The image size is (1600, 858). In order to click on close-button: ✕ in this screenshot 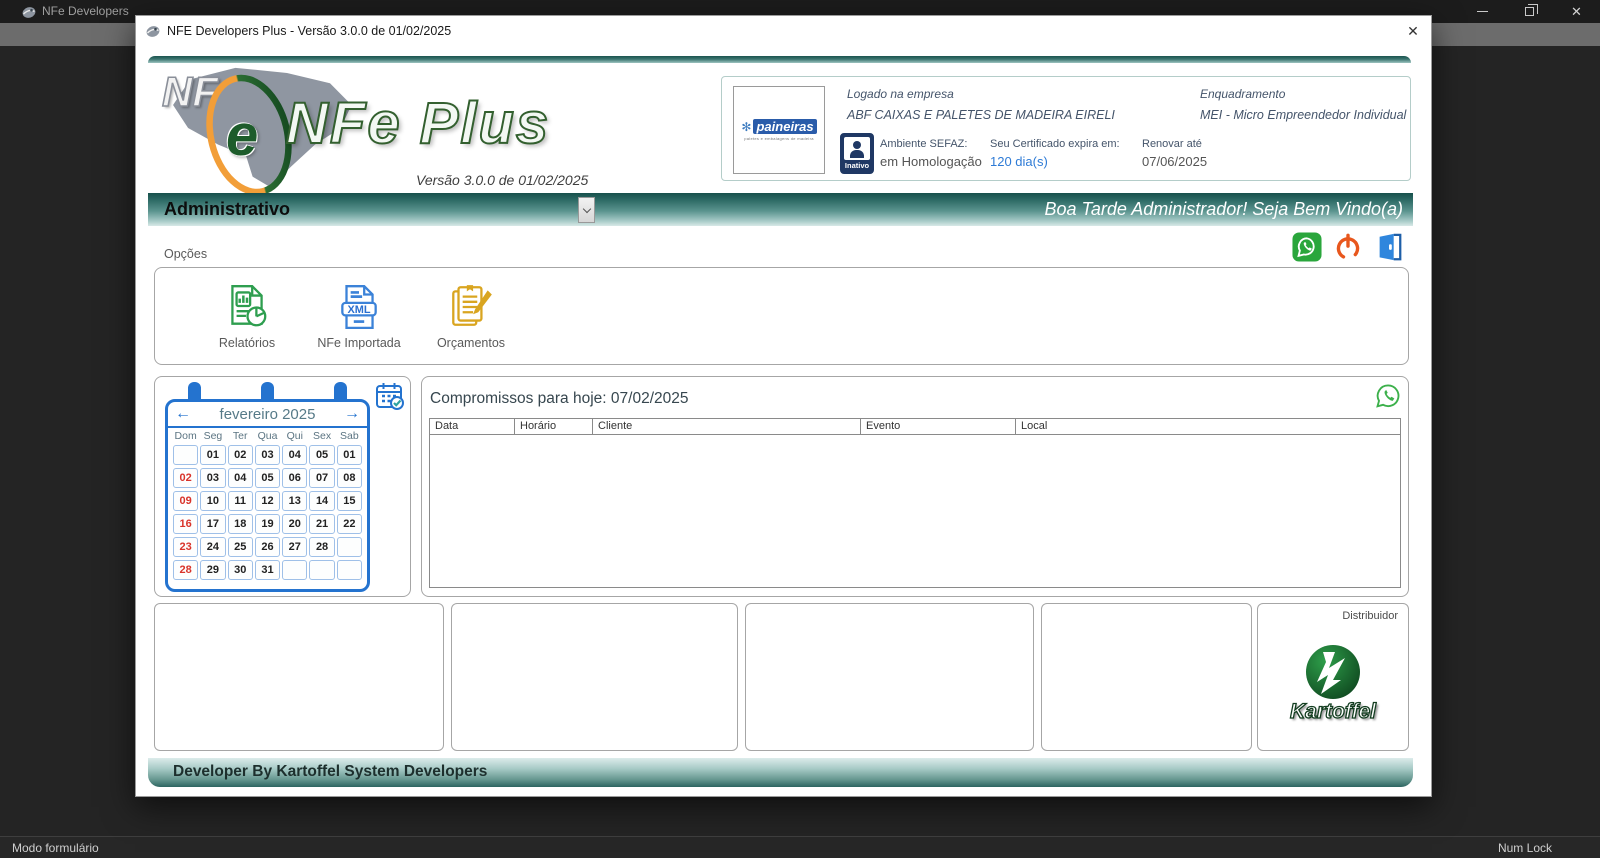, I will do `click(1576, 11)`.